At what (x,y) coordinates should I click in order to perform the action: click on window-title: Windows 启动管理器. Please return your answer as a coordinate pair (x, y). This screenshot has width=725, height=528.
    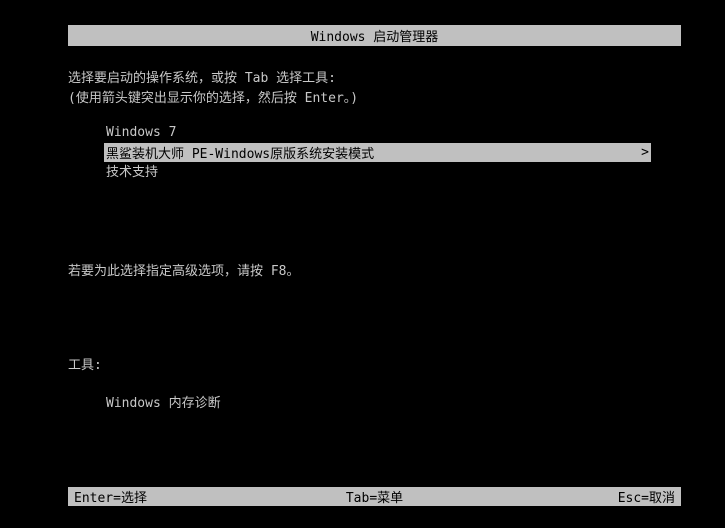
    Looking at the image, I should click on (374, 37).